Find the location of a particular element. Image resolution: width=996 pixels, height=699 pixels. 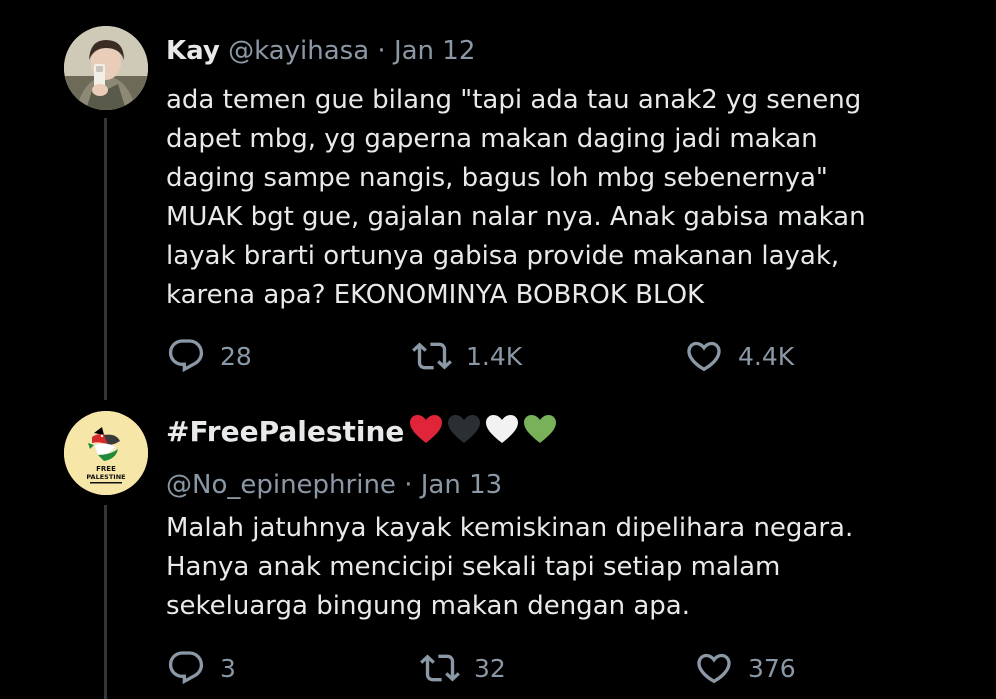

reply-button: 28 is located at coordinates (209, 356).